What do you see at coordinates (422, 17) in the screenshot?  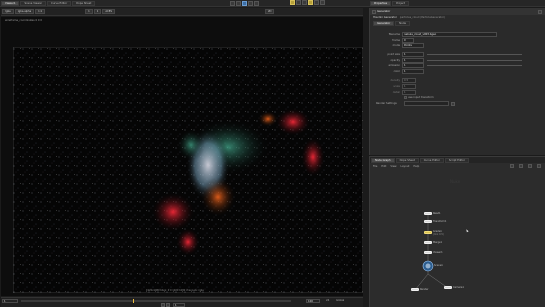 I see `node-subtitle: particles_cloud (ParticleGenerator)` at bounding box center [422, 17].